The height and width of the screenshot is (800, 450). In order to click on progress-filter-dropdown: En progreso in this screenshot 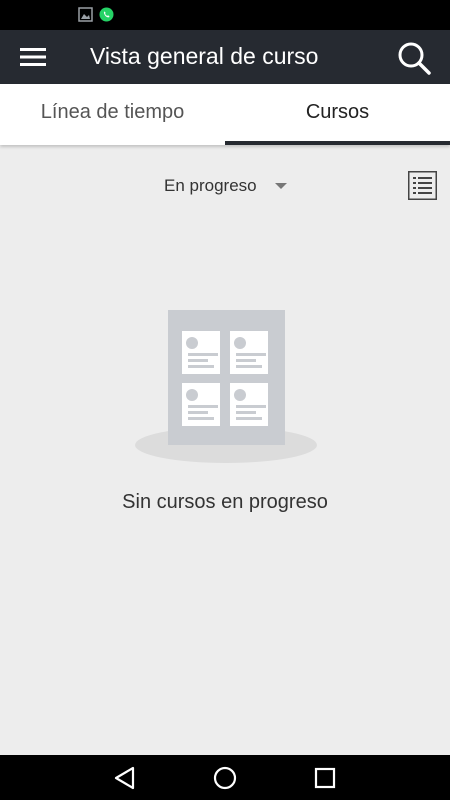, I will do `click(225, 185)`.